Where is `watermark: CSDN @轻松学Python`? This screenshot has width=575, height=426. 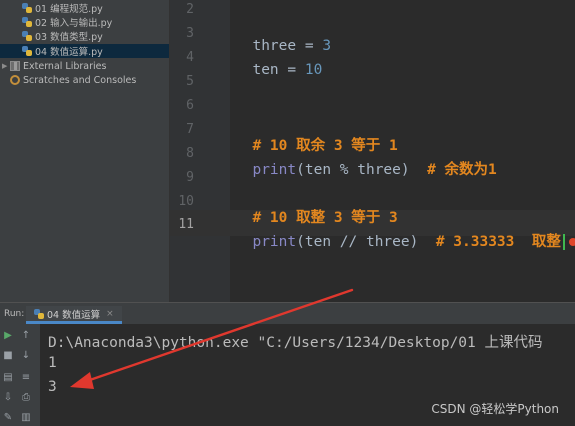
watermark: CSDN @轻松学Python is located at coordinates (495, 409).